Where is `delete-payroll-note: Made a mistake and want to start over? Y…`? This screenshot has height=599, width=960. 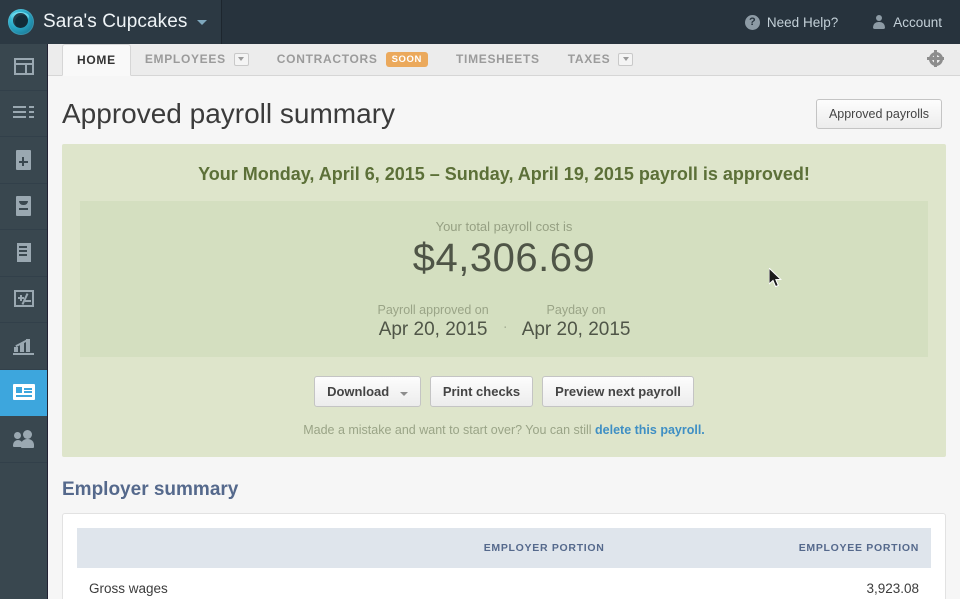
delete-payroll-note: Made a mistake and want to start over? Y… is located at coordinates (504, 430).